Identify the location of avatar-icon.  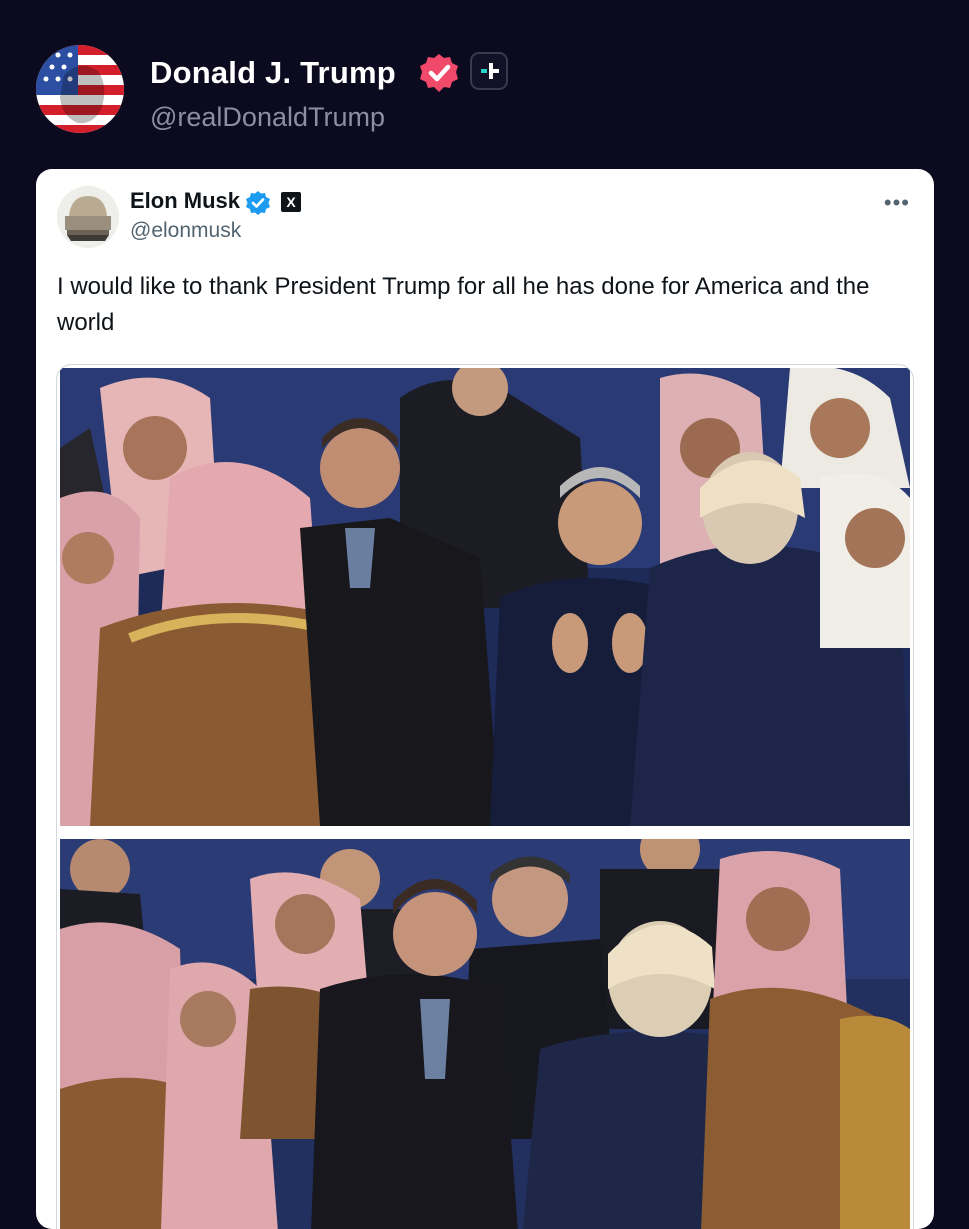
(88, 217).